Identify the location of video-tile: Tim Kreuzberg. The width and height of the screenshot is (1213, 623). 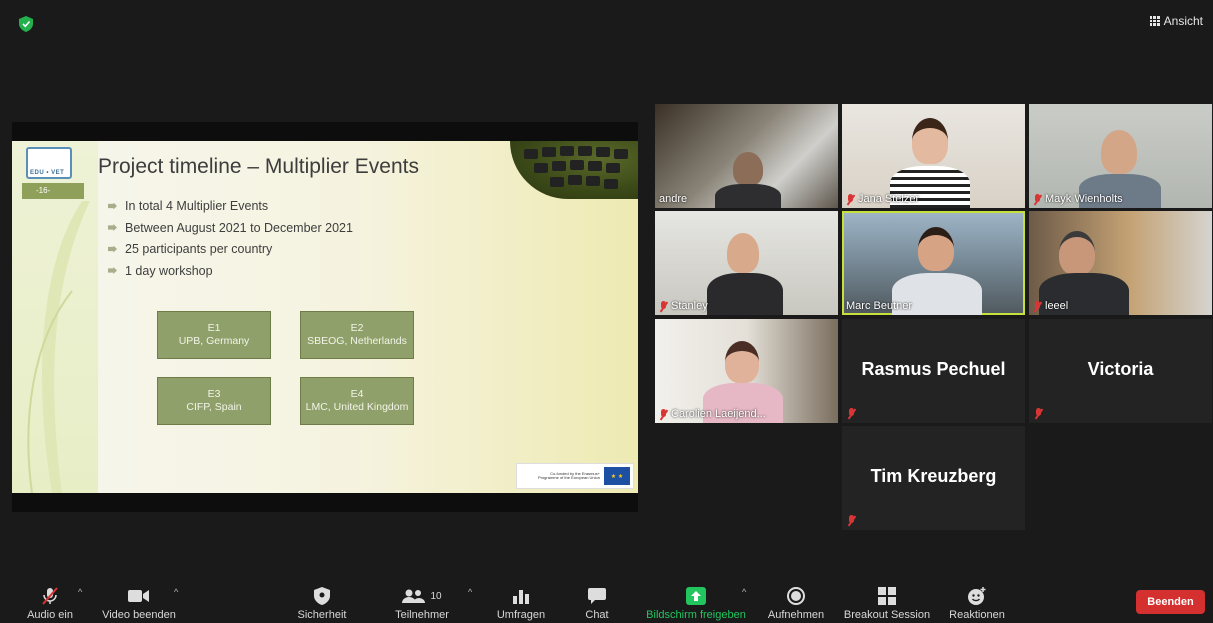
(933, 478).